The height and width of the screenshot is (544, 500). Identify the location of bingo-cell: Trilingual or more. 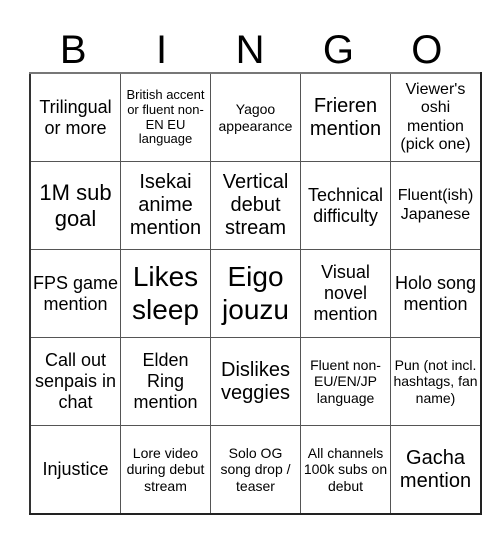
(75, 117).